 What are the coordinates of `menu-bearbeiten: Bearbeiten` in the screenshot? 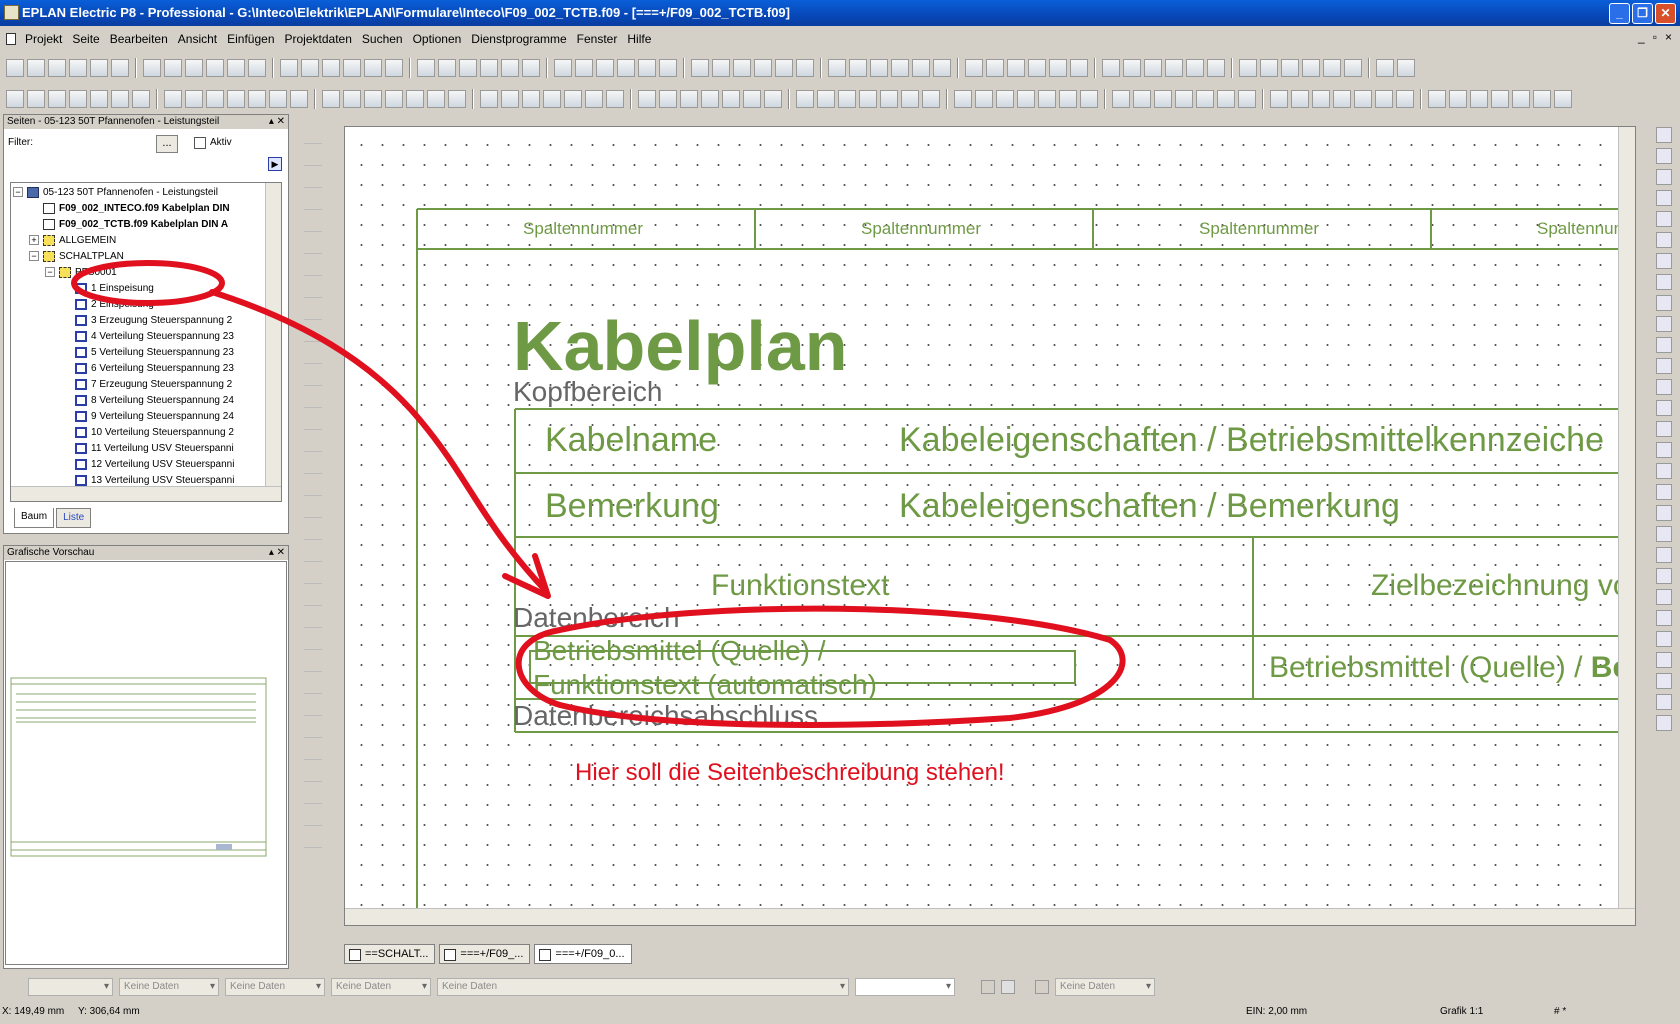 It's located at (139, 39).